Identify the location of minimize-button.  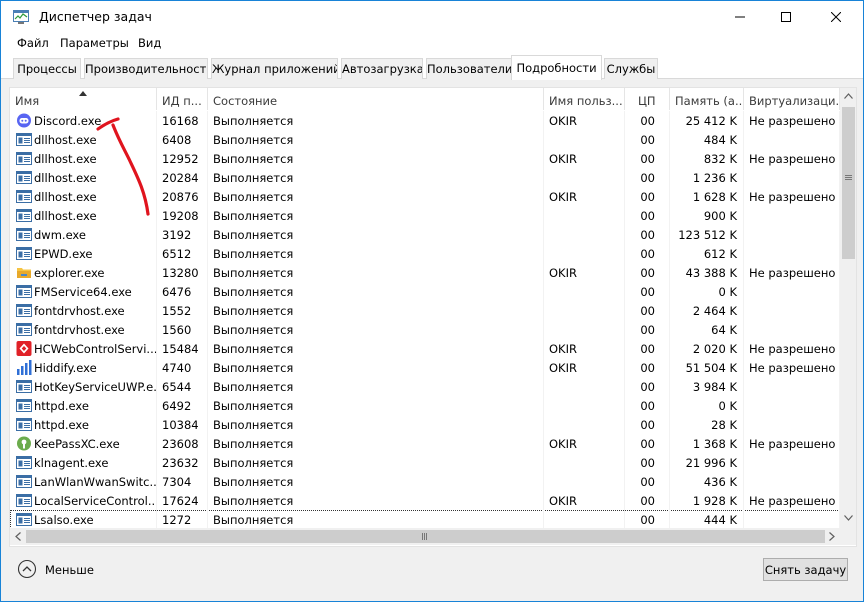
(740, 16).